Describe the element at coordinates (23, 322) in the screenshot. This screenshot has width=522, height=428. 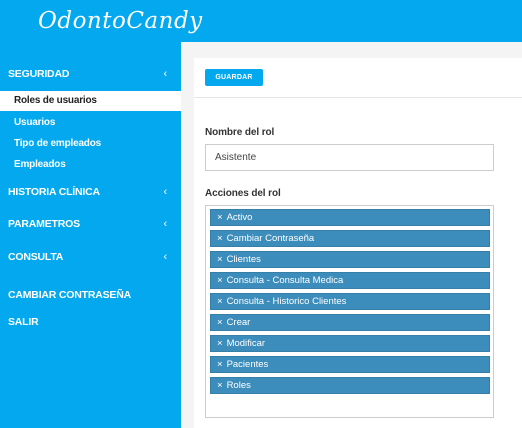
I see `sidebar-section-label: SALIR` at that location.